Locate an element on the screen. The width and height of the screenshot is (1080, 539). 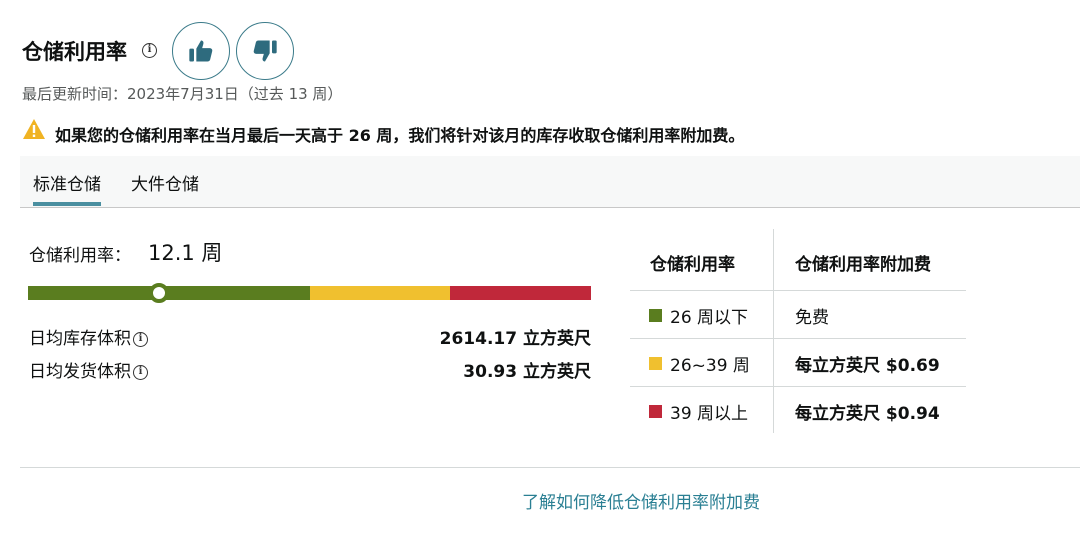
table-row: 26~39 周 每立方英尺 $0.69 is located at coordinates (798, 362).